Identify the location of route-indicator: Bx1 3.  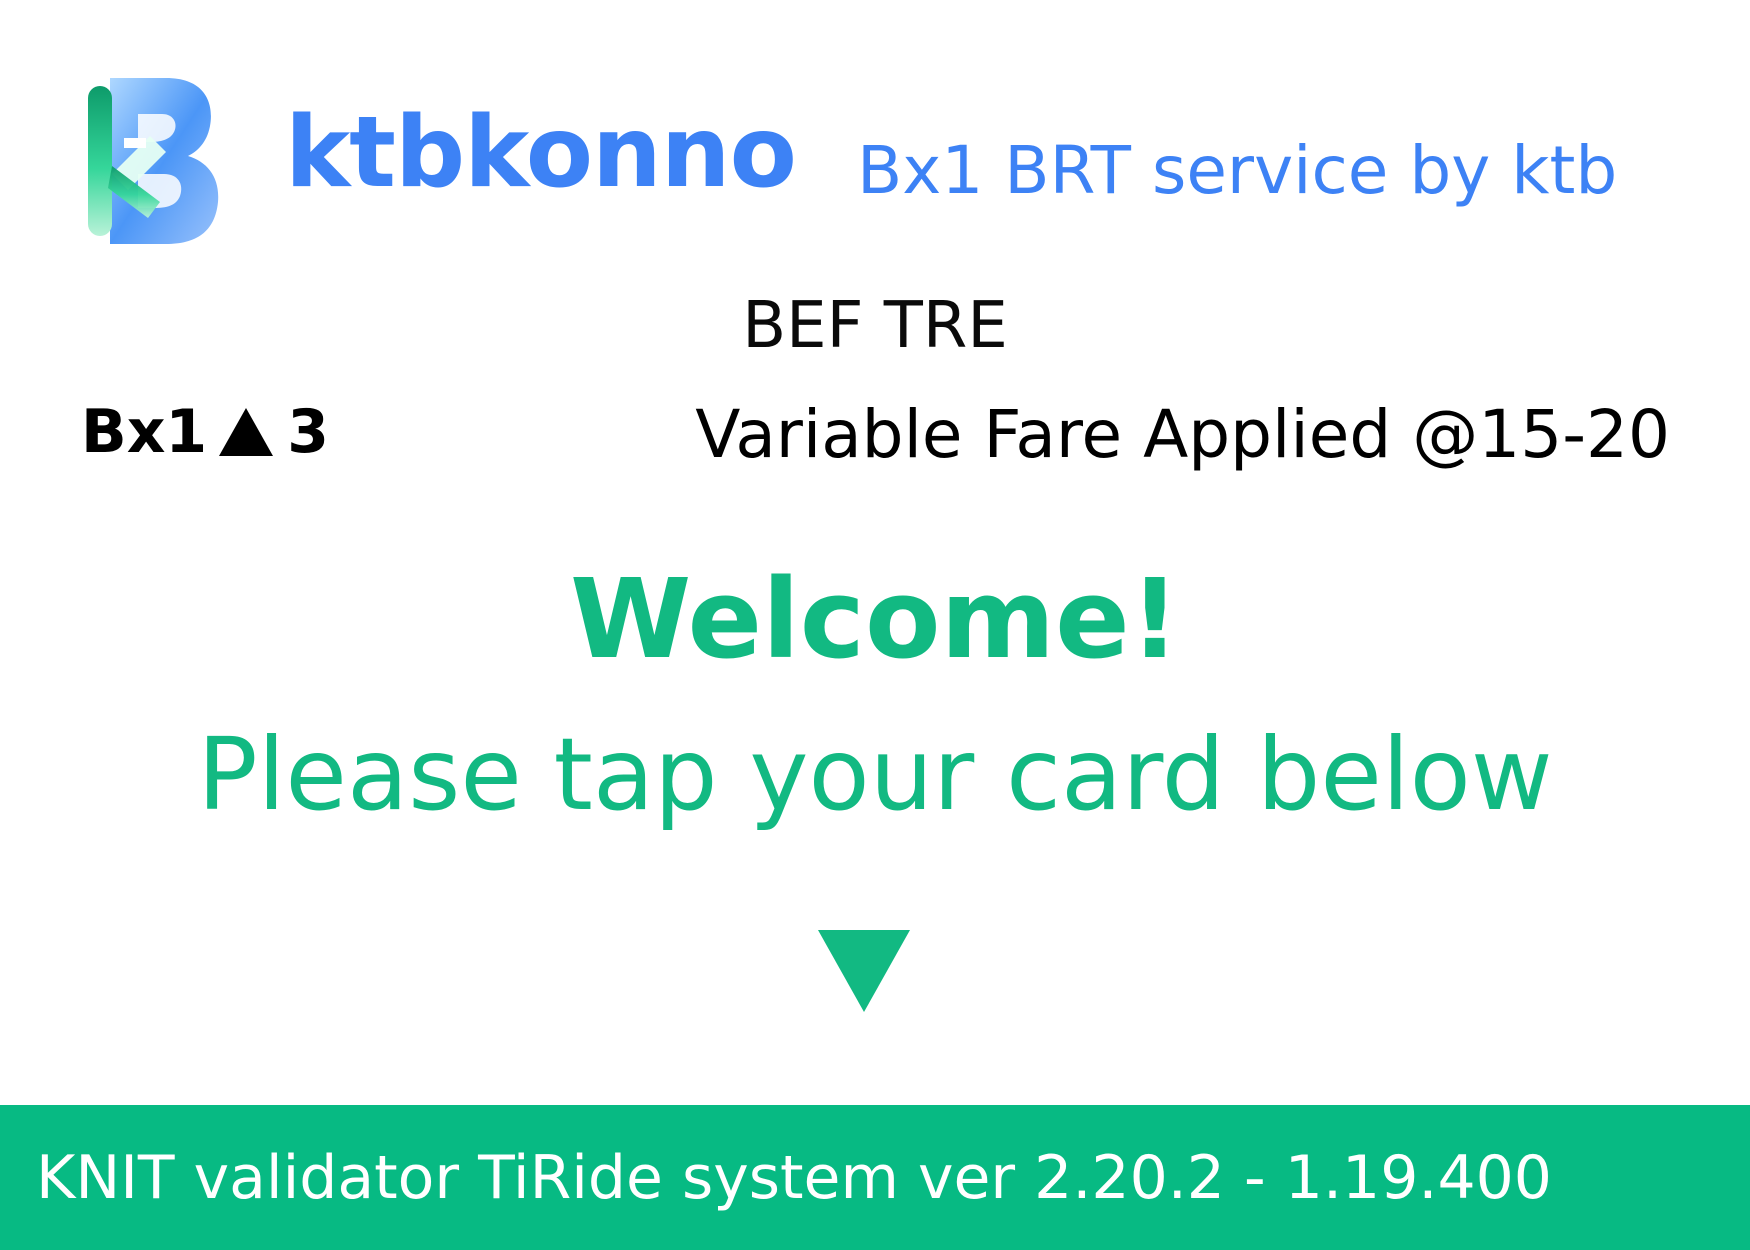
(205, 432).